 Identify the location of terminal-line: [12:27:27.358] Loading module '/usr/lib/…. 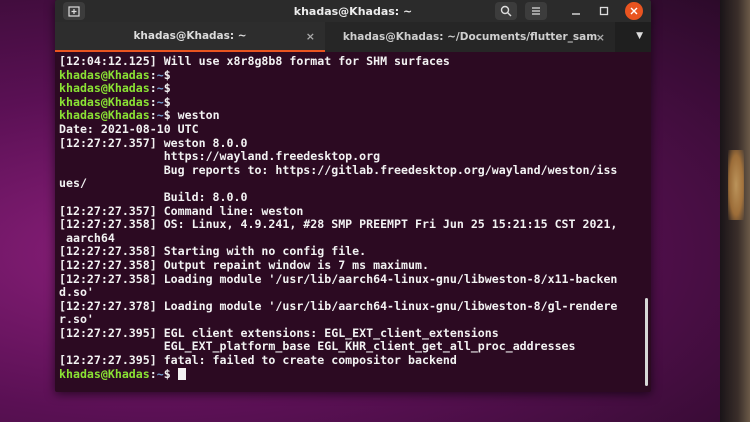
(338, 278).